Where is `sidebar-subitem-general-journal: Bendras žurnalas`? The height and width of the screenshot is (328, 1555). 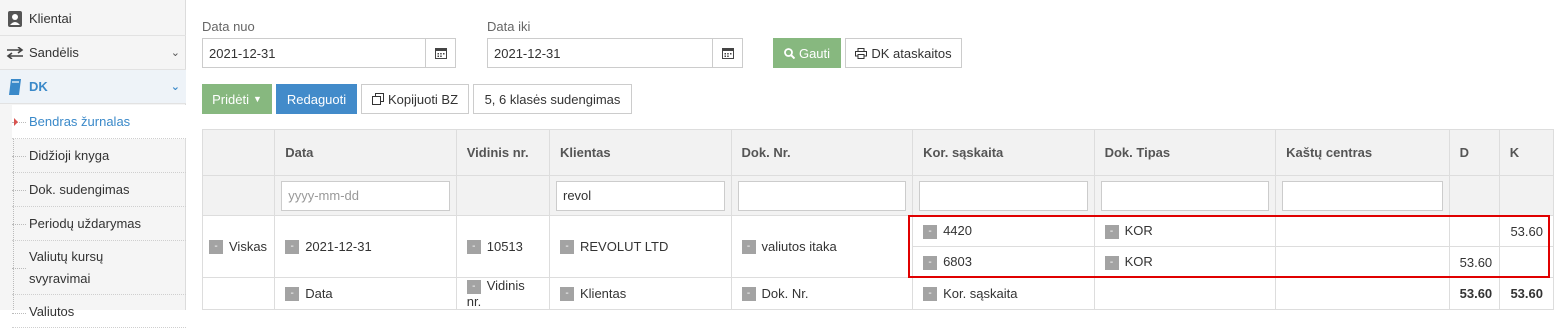
sidebar-subitem-general-journal: Bendras žurnalas is located at coordinates (99, 122).